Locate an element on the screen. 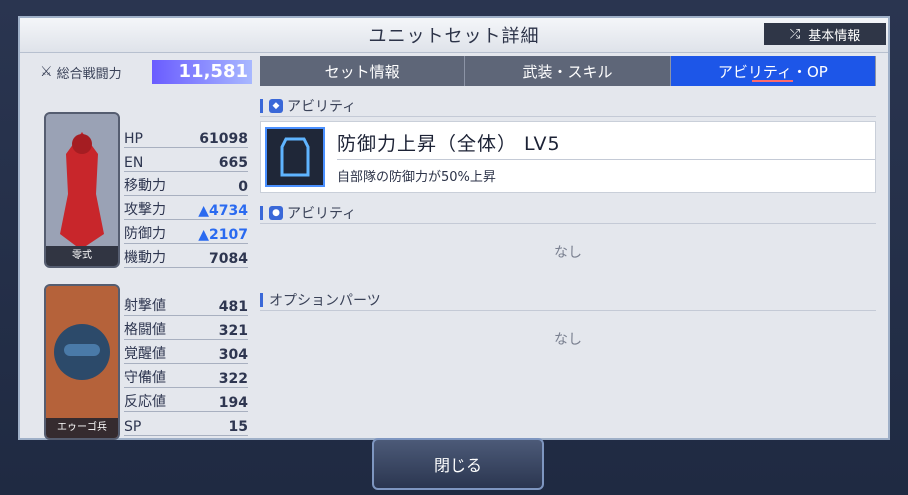 The height and width of the screenshot is (495, 908). unit-ability-header: ◆ アビリティ is located at coordinates (568, 106).